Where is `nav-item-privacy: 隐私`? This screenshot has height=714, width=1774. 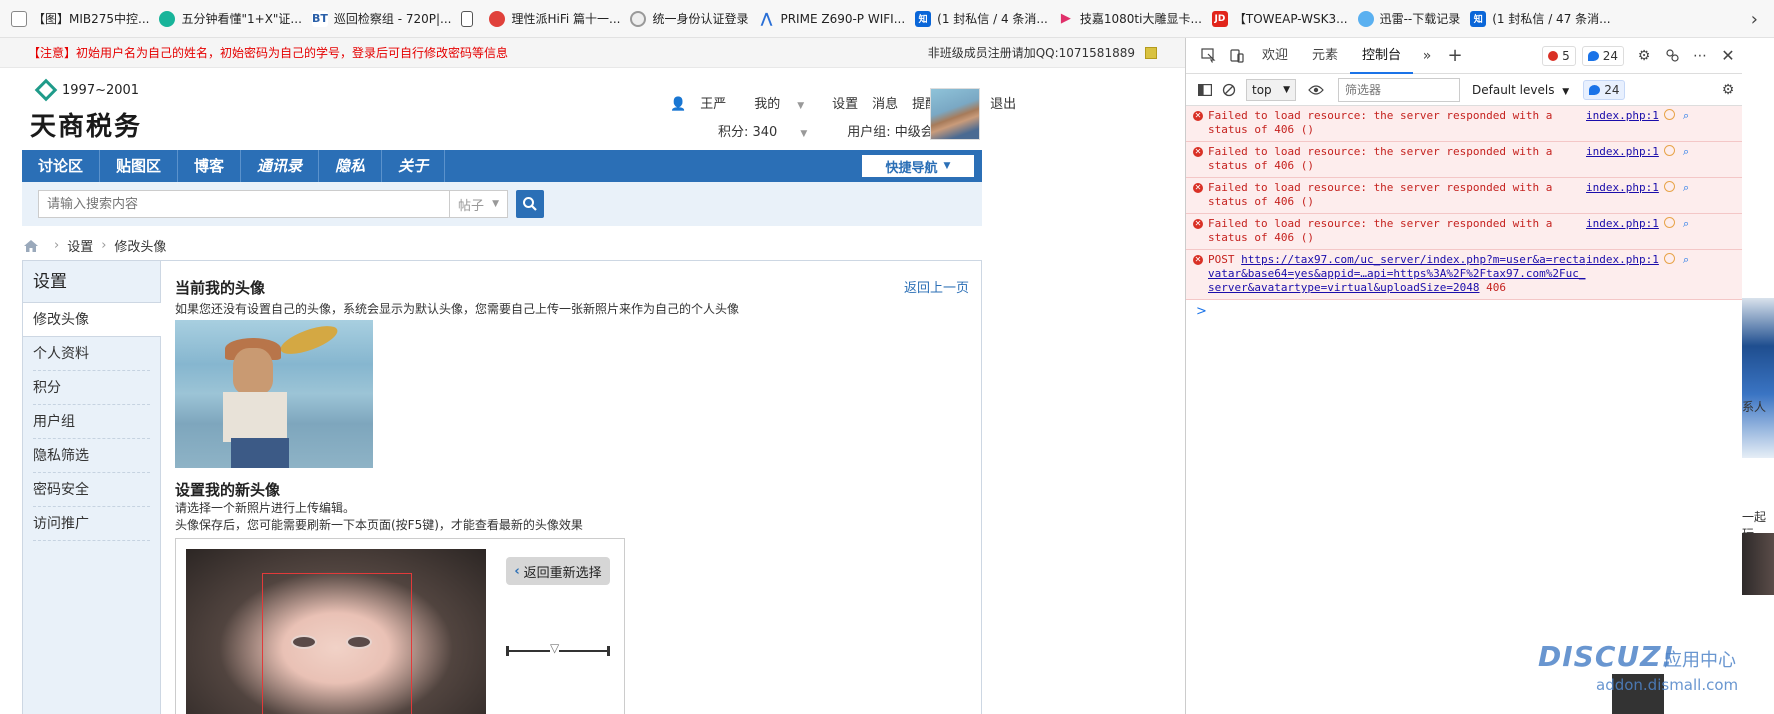 nav-item-privacy: 隐私 is located at coordinates (351, 166).